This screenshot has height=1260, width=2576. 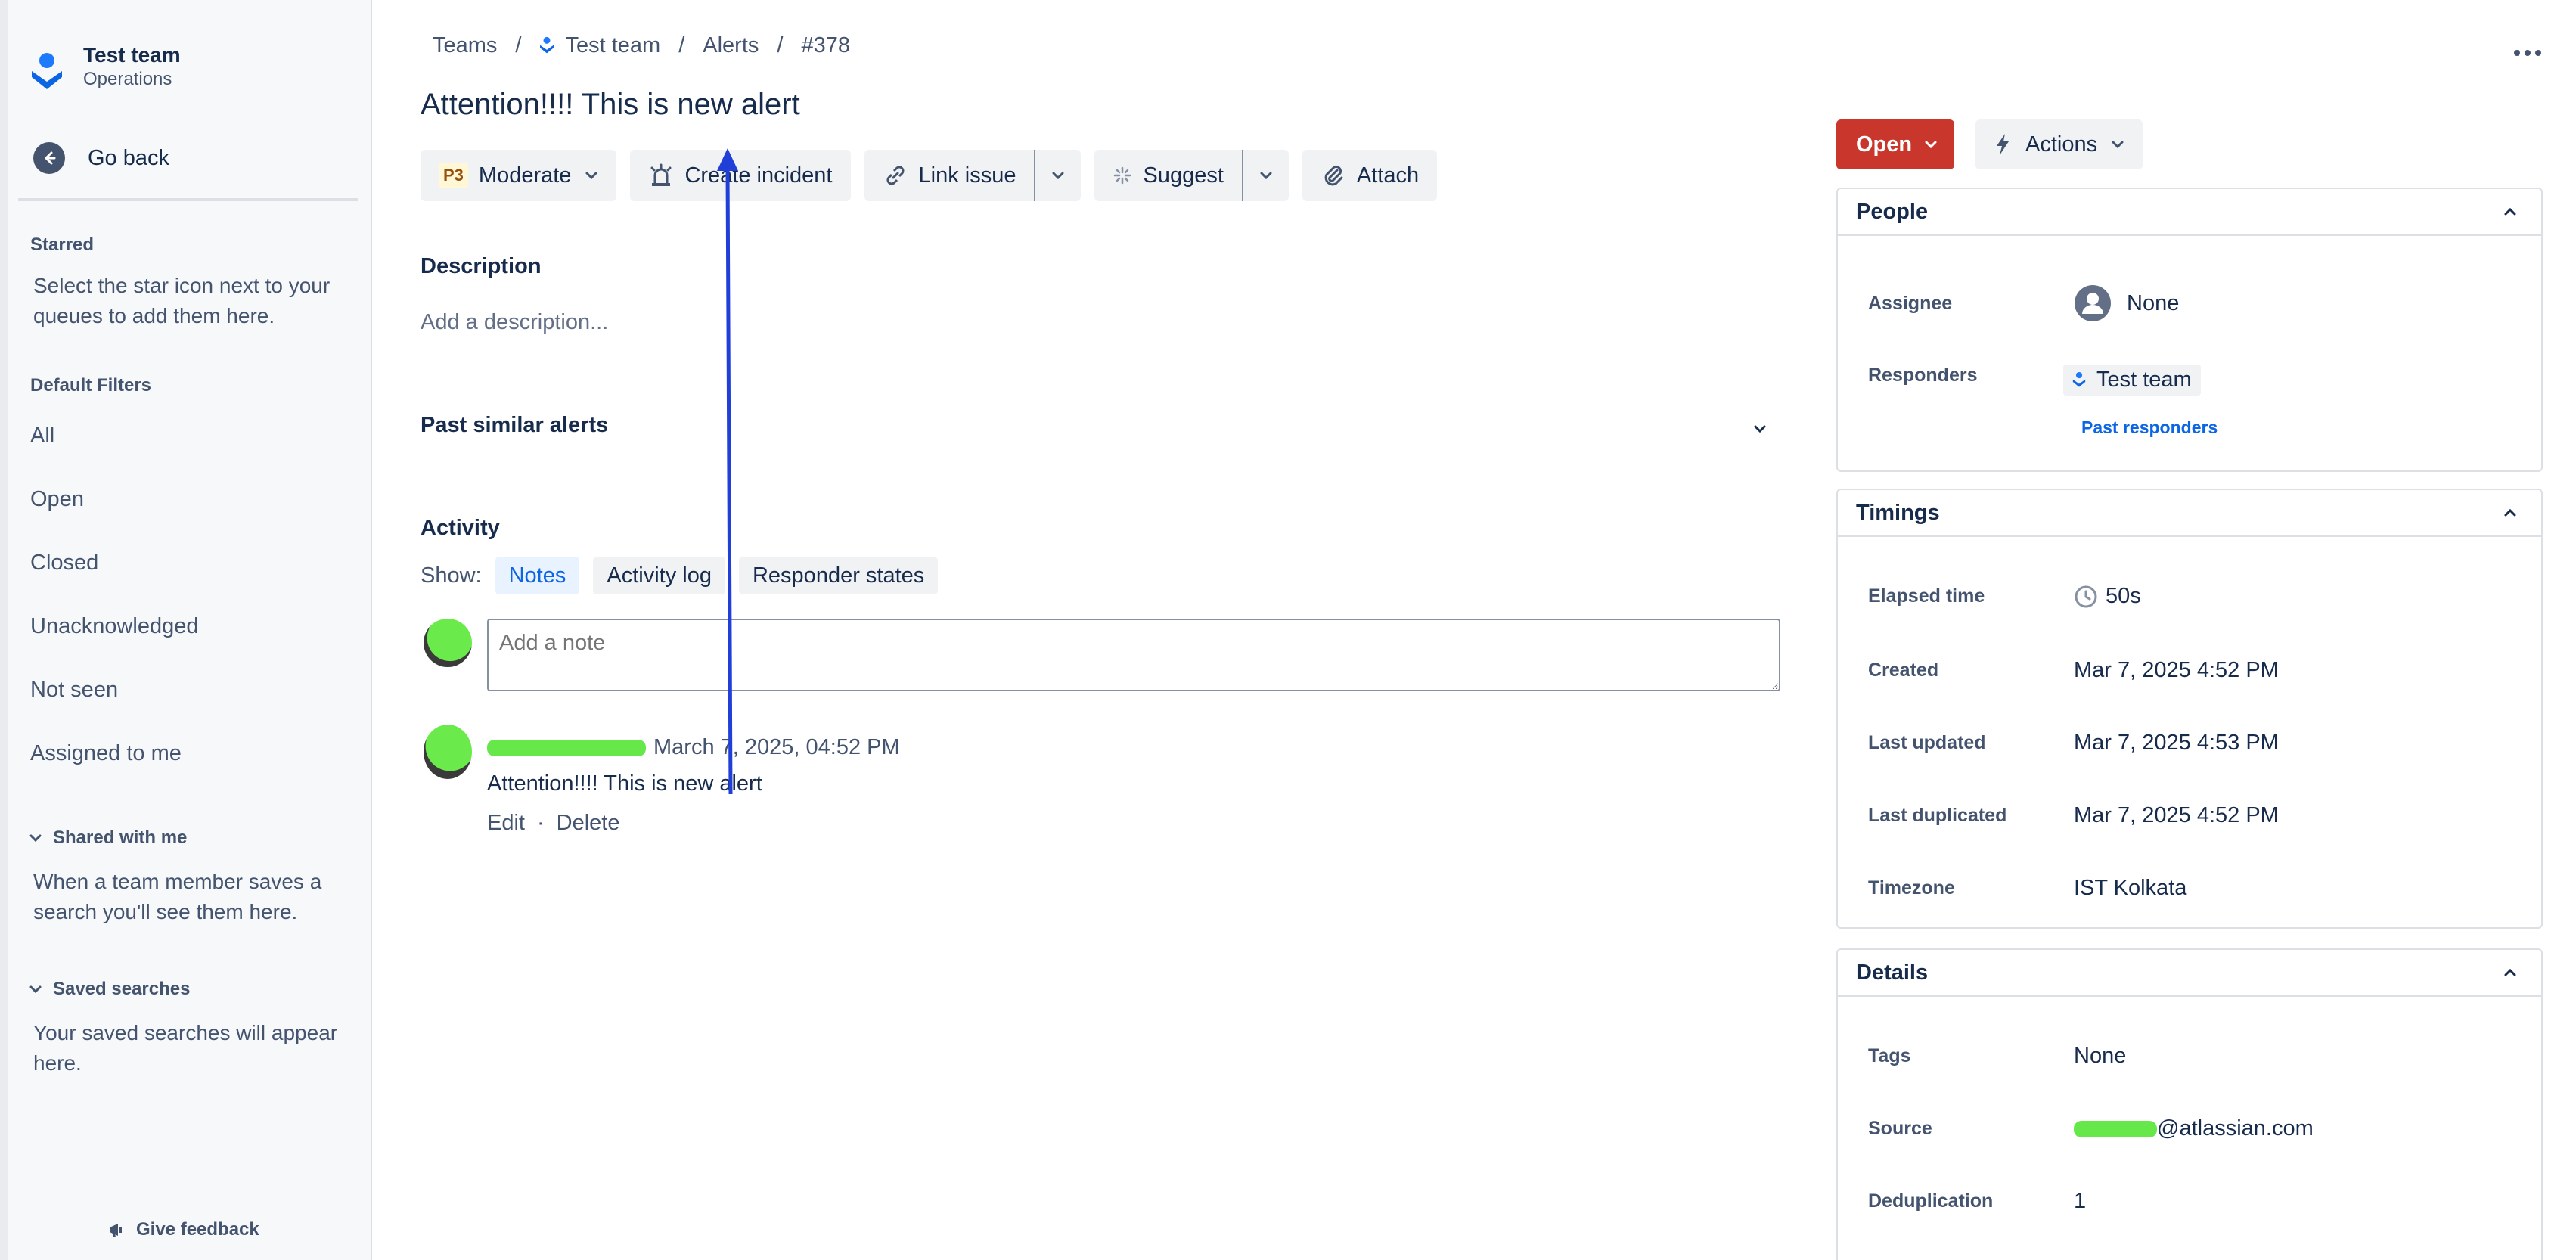 I want to click on note-meta: March 7, 2025, 04:52 PM, so click(x=693, y=747).